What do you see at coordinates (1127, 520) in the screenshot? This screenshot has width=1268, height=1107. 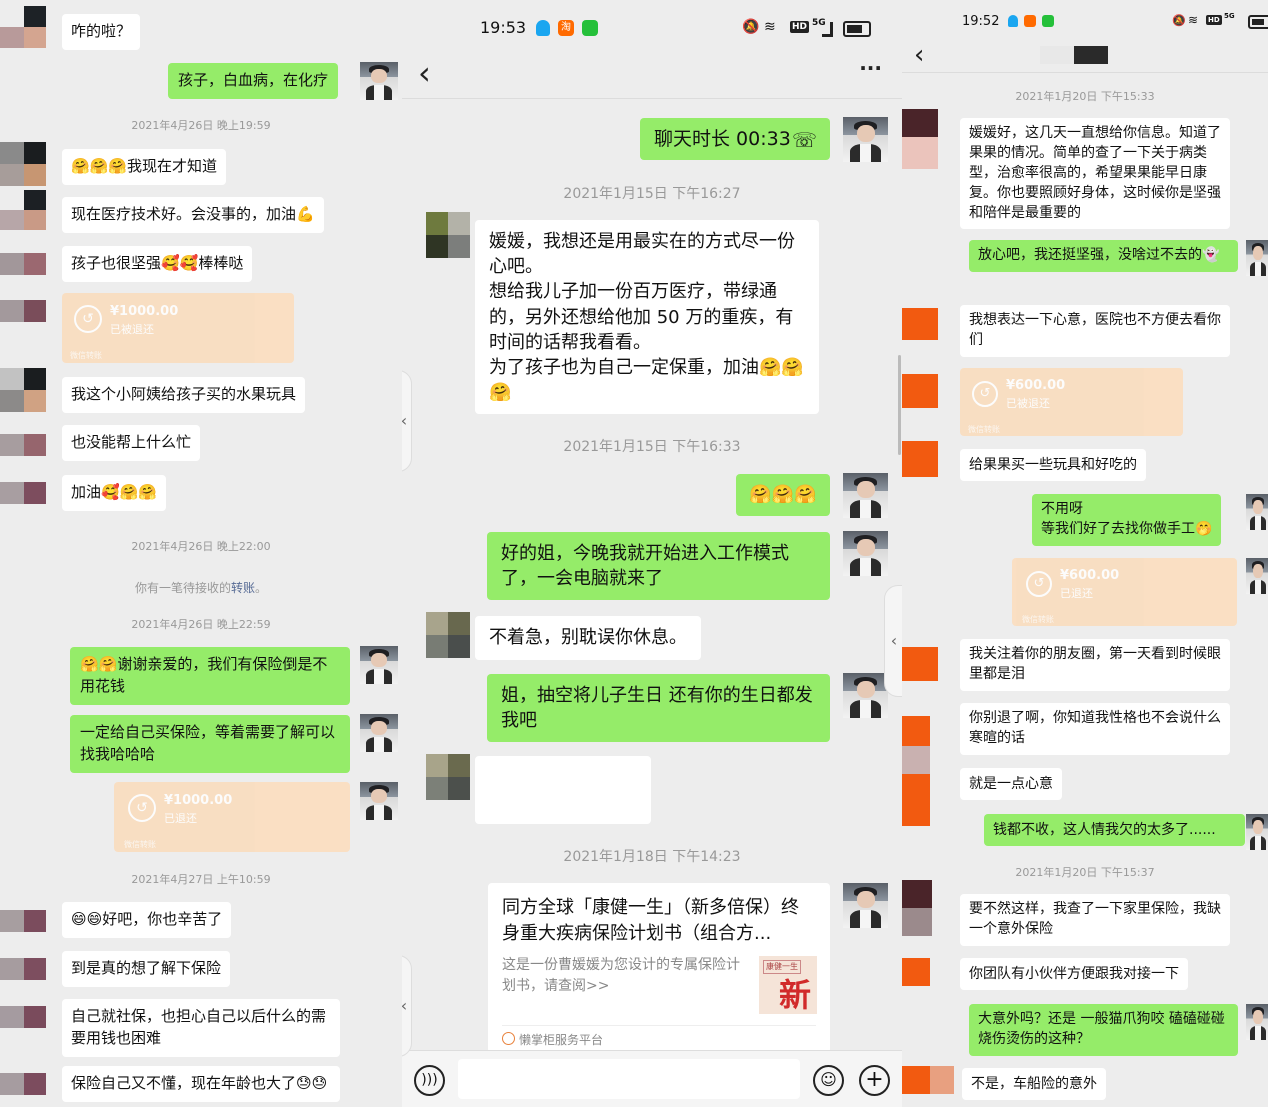 I see `message-bubble: 不用呀 等我们好了去找你做手工🤭` at bounding box center [1127, 520].